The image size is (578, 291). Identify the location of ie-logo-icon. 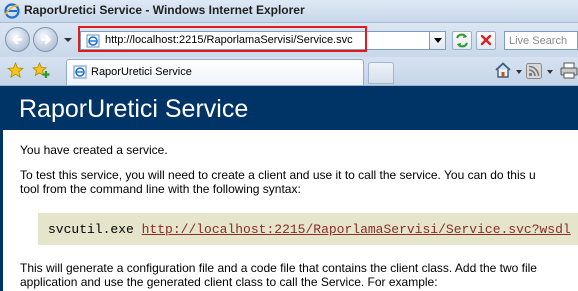
(12, 11).